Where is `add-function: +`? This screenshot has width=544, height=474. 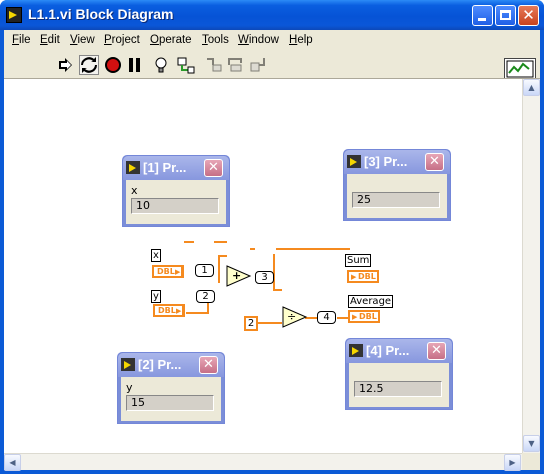
add-function: + is located at coordinates (239, 277).